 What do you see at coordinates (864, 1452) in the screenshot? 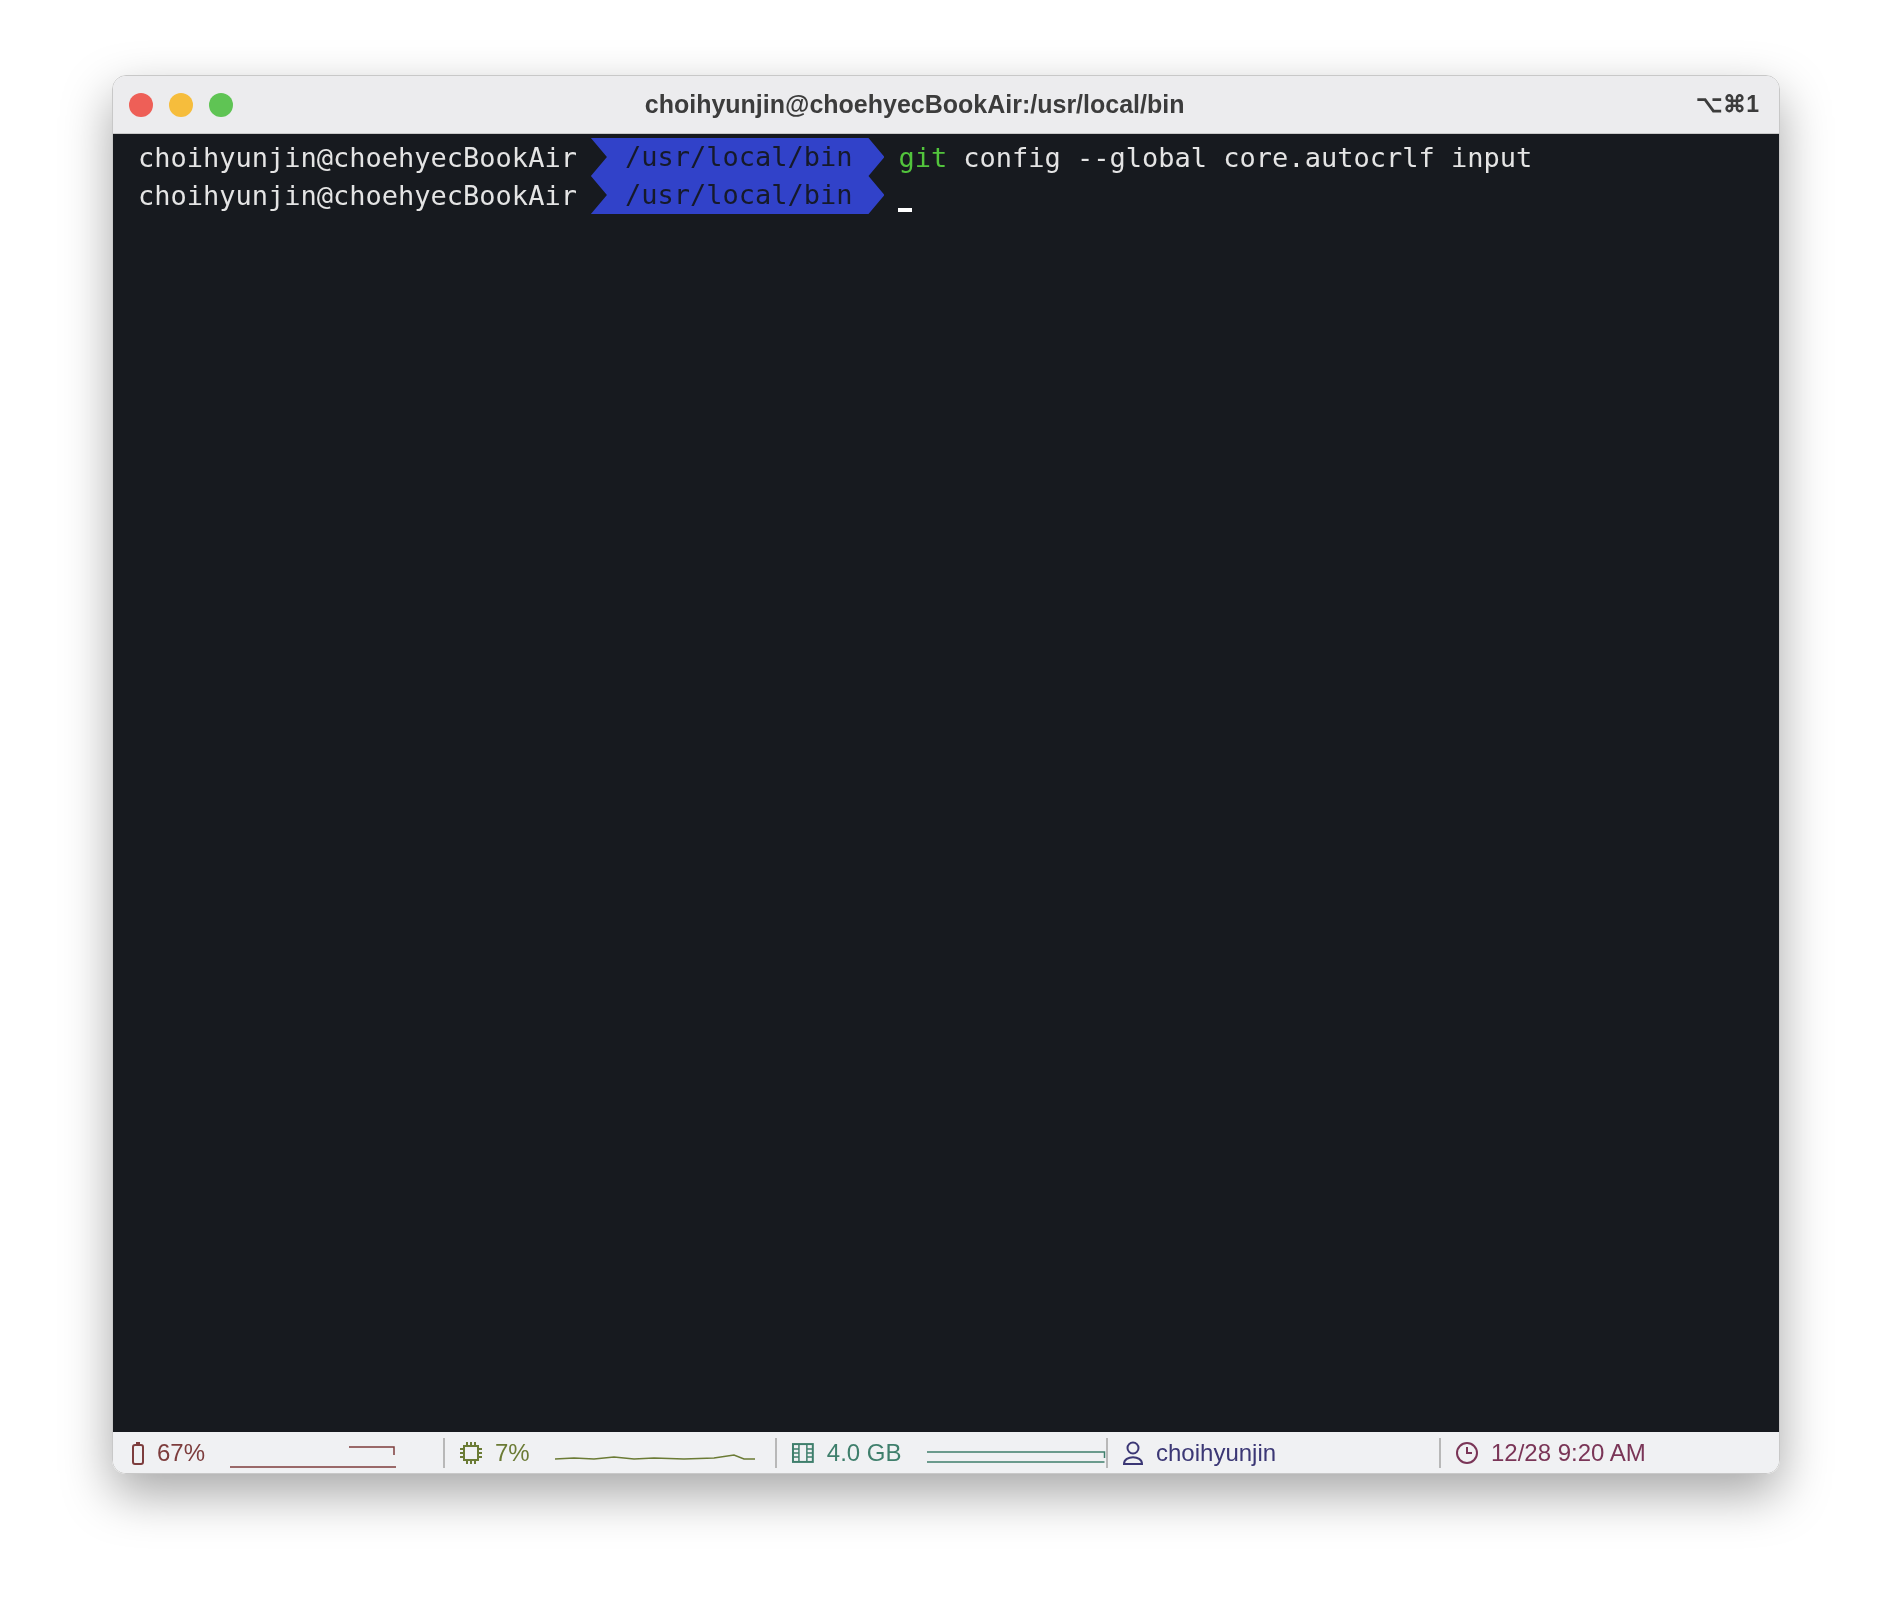
I see `status-reading: 4.0 GB` at bounding box center [864, 1452].